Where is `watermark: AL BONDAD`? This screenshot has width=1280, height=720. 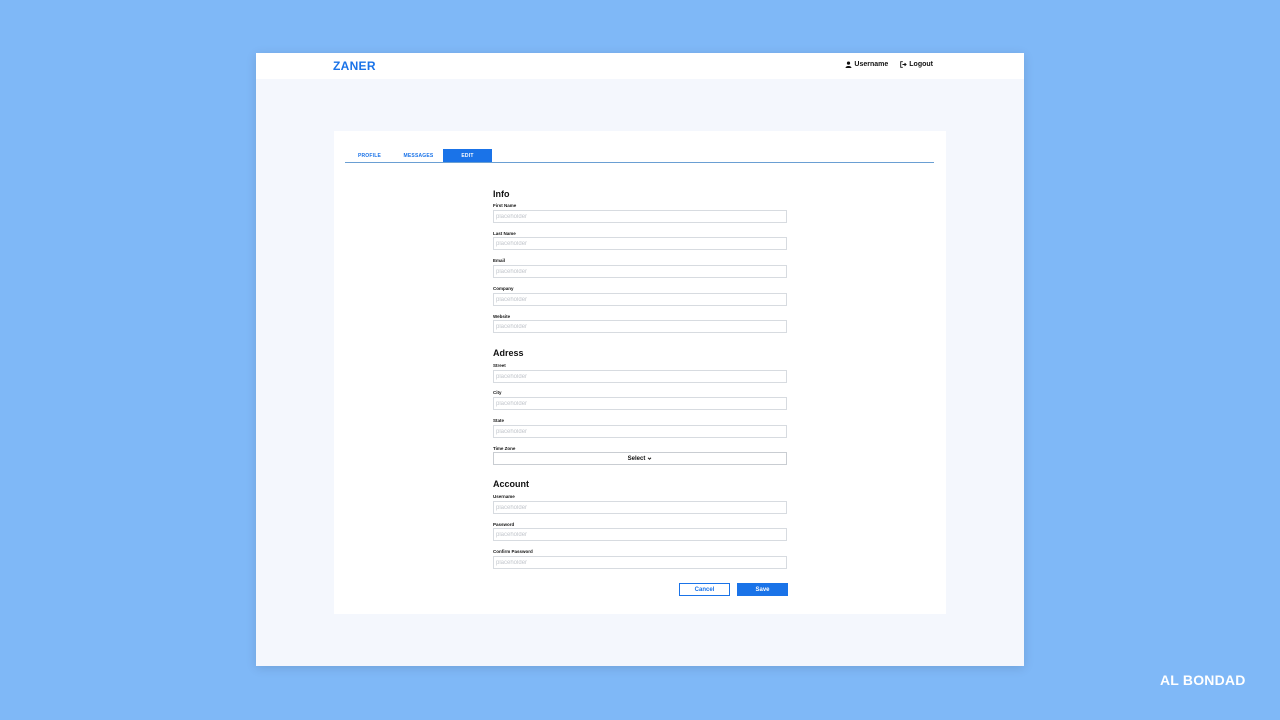
watermark: AL BONDAD is located at coordinates (1203, 680).